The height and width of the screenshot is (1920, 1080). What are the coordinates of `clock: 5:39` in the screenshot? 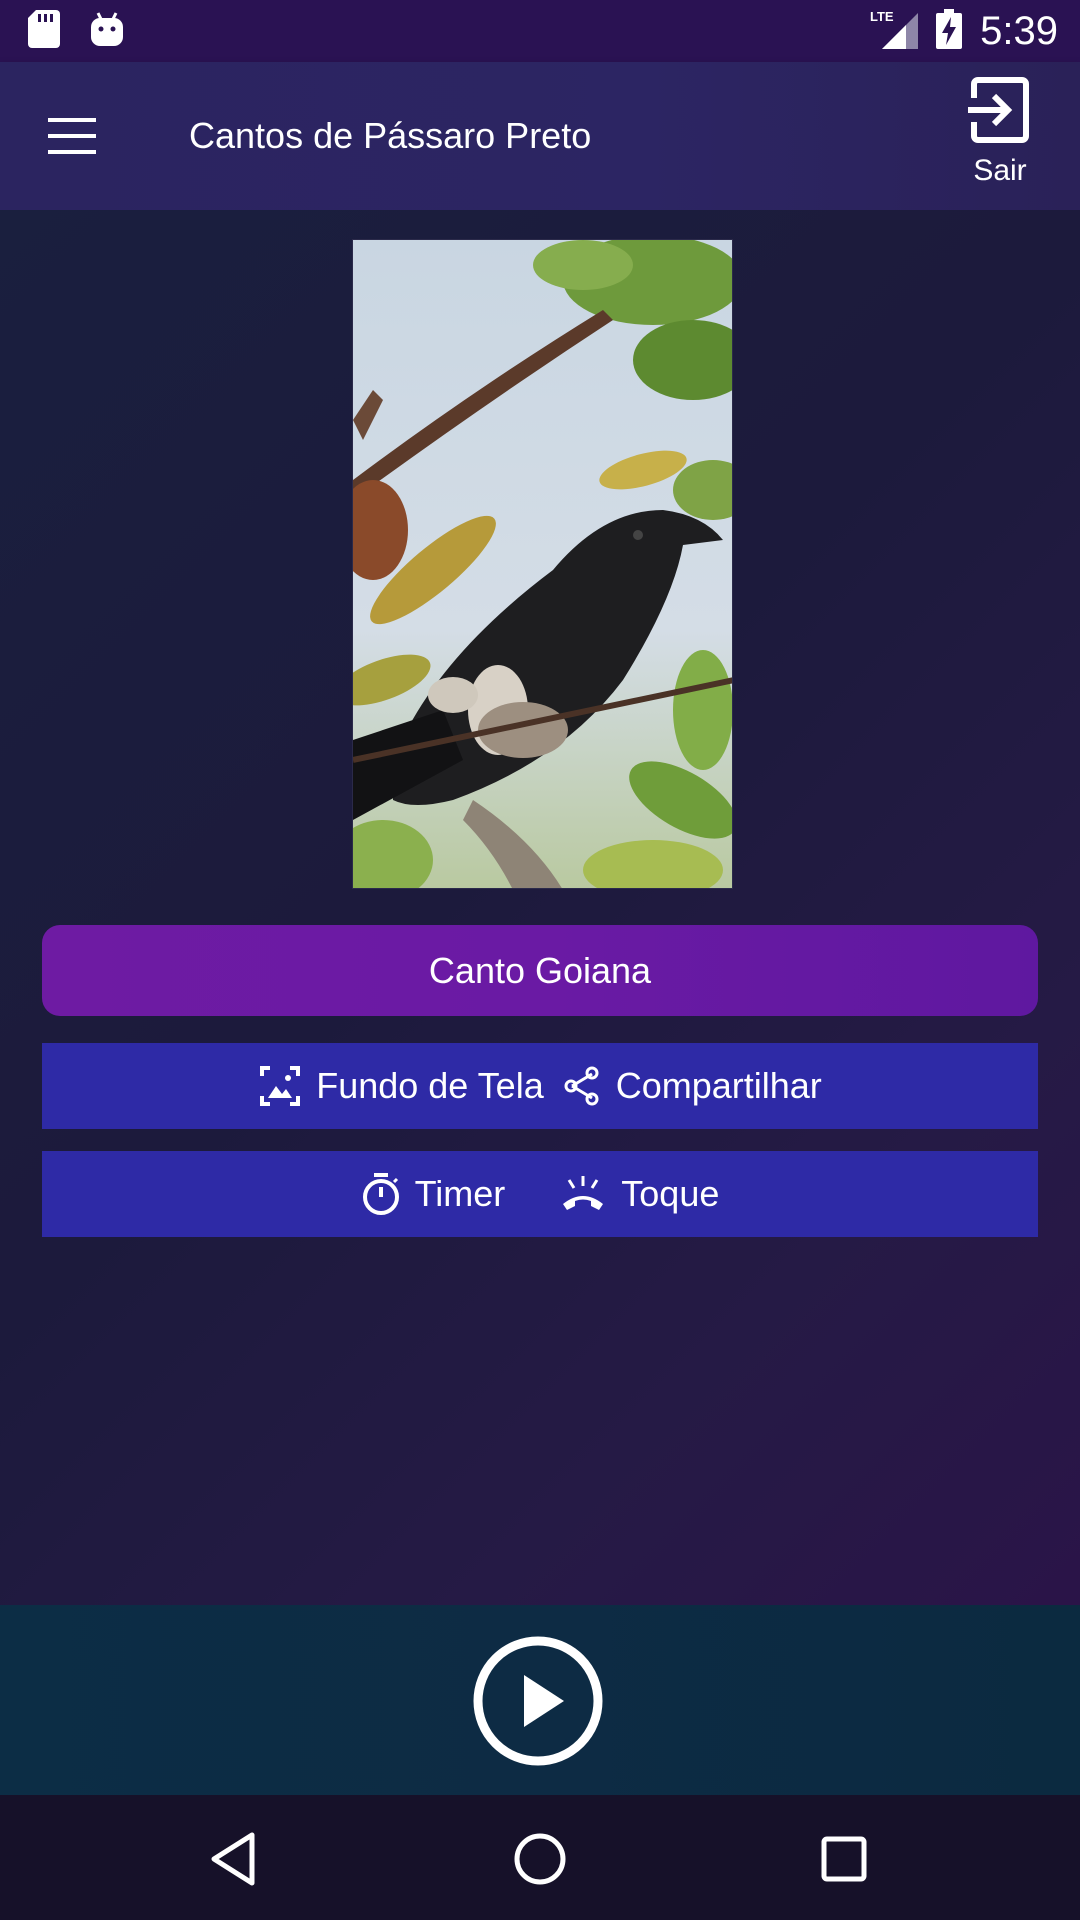 It's located at (1019, 30).